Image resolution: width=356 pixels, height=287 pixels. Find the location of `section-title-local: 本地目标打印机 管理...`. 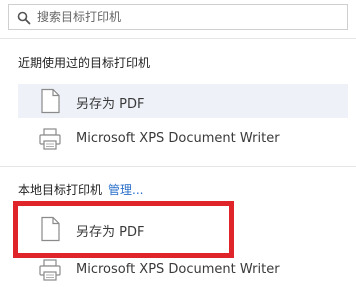

section-title-local: 本地目标打印机 管理... is located at coordinates (80, 189).